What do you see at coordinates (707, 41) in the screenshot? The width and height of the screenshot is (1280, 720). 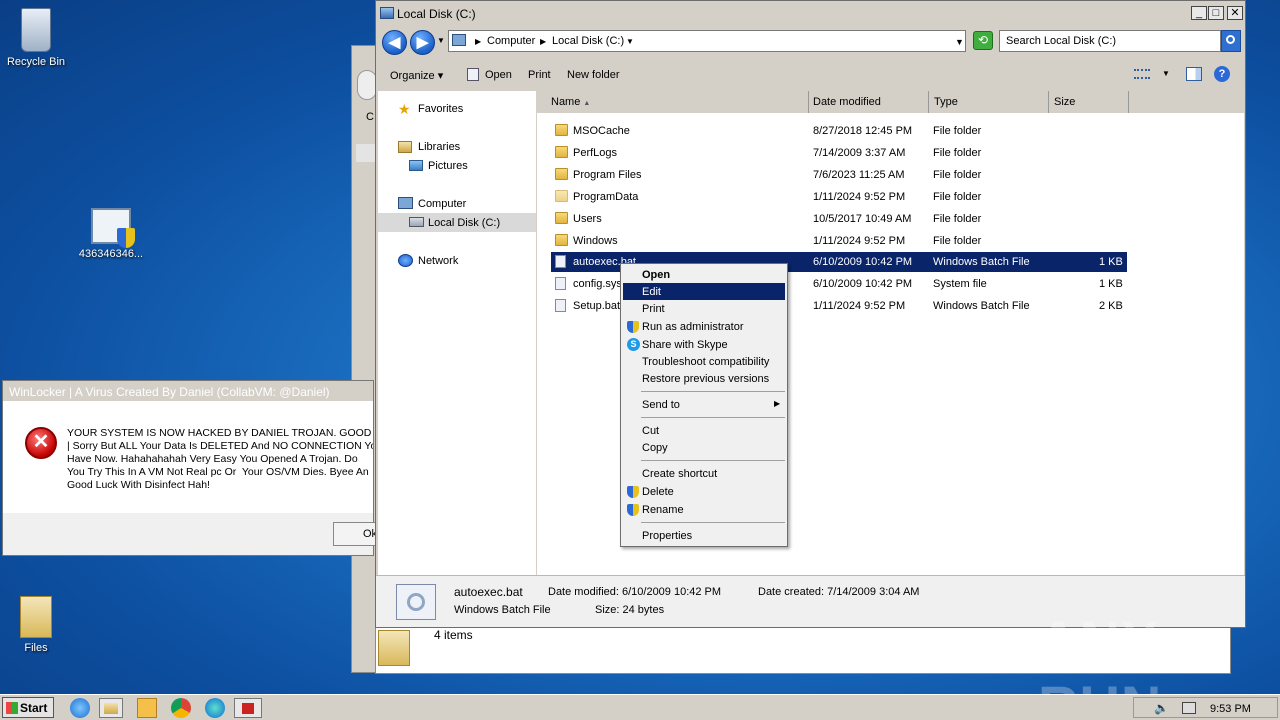 I see `address-field: ▶ Computer ▶ Local Disk (C:) ▼ ▼` at bounding box center [707, 41].